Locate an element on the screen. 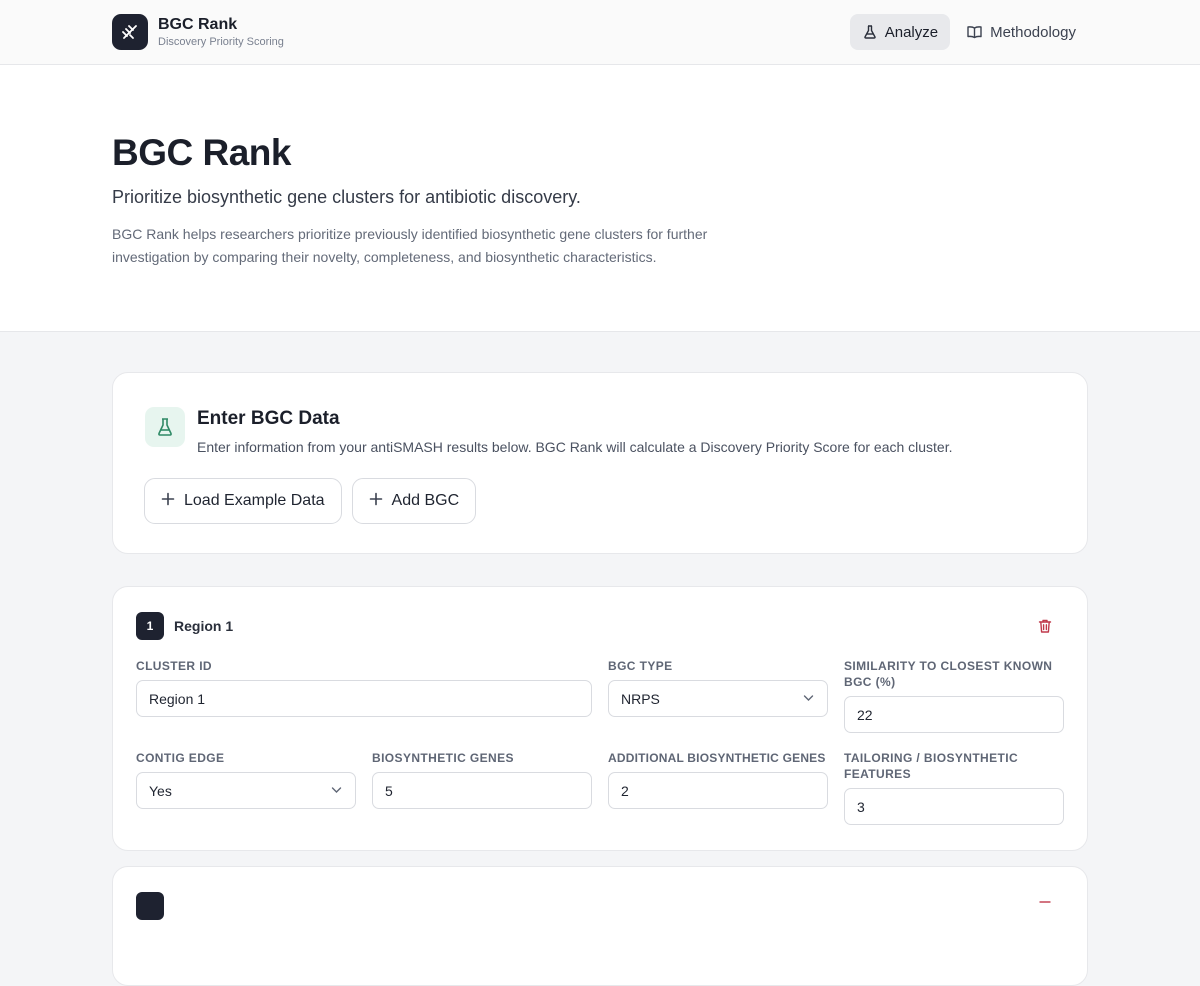  load-example-label: Load Example Data is located at coordinates (254, 500).